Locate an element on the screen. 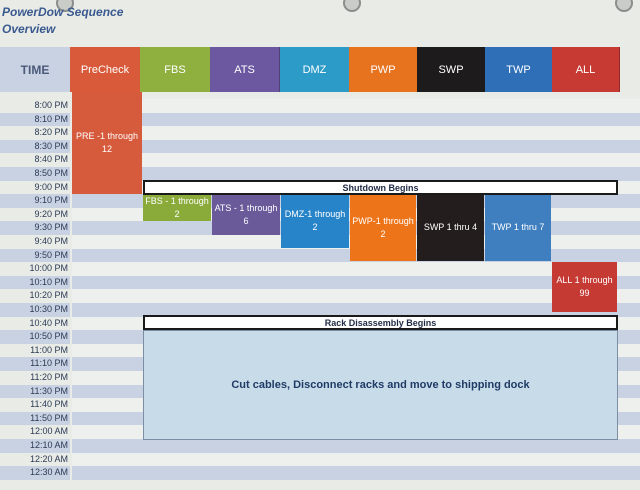 Image resolution: width=640 pixels, height=490 pixels. time-label: 11:30 PM is located at coordinates (35, 391).